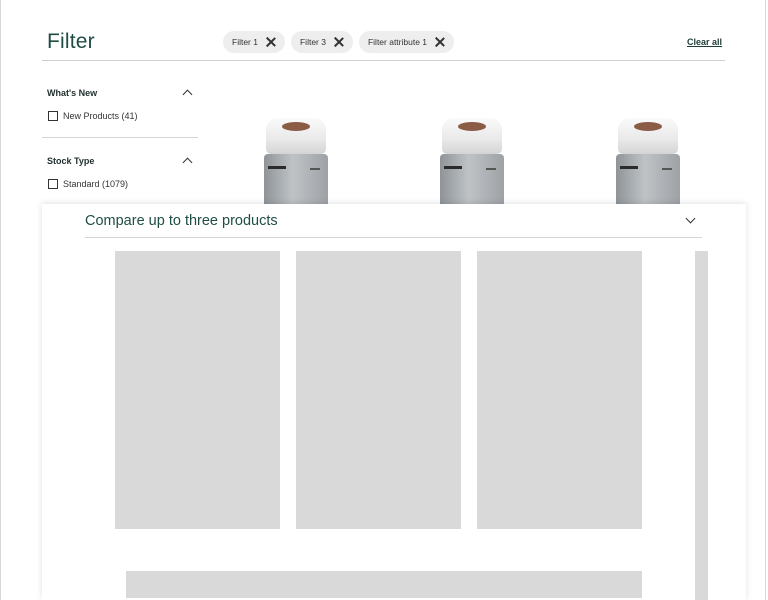  What do you see at coordinates (384, 584) in the screenshot?
I see `compare-action-placeholder` at bounding box center [384, 584].